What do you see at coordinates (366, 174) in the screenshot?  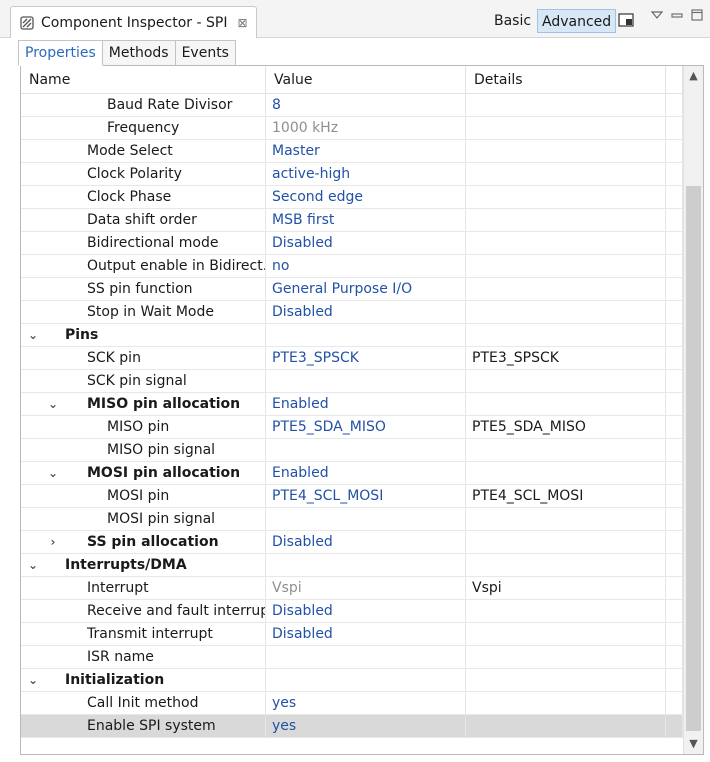 I see `value-cell: active-high` at bounding box center [366, 174].